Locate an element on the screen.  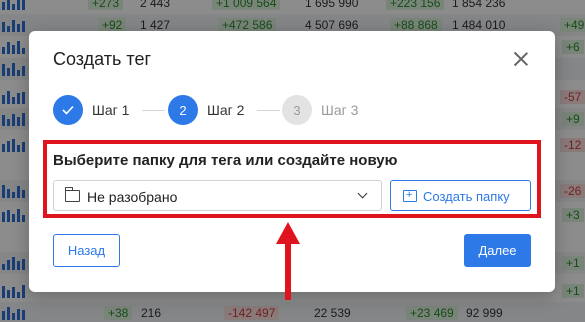
back-button: Назад is located at coordinates (86, 250).